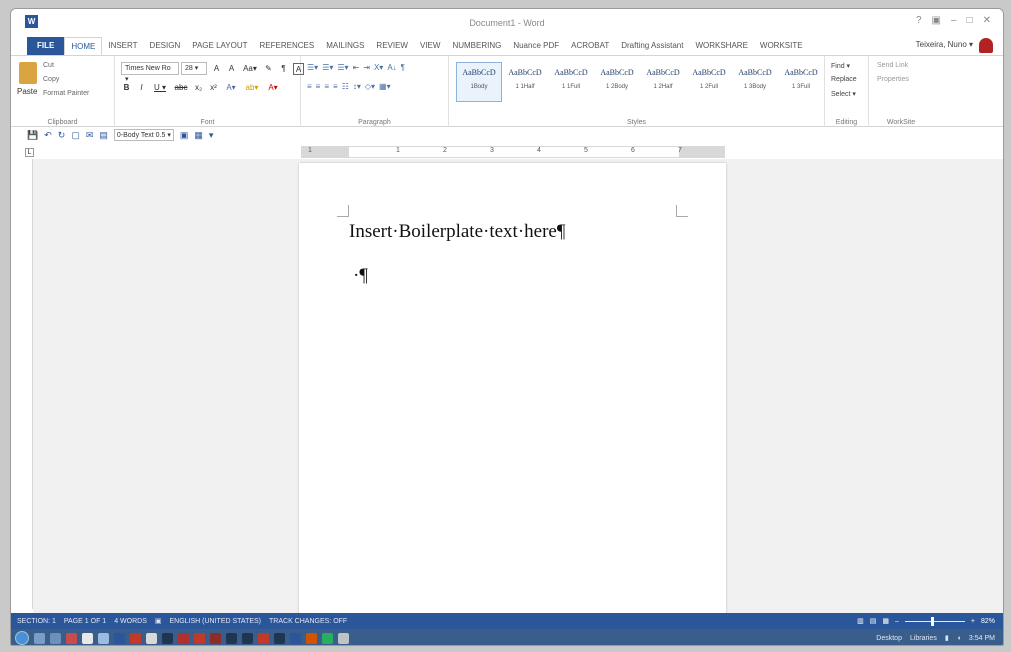 The height and width of the screenshot is (652, 1011). What do you see at coordinates (378, 67) in the screenshot?
I see `chinese-layout-button: X▾` at bounding box center [378, 67].